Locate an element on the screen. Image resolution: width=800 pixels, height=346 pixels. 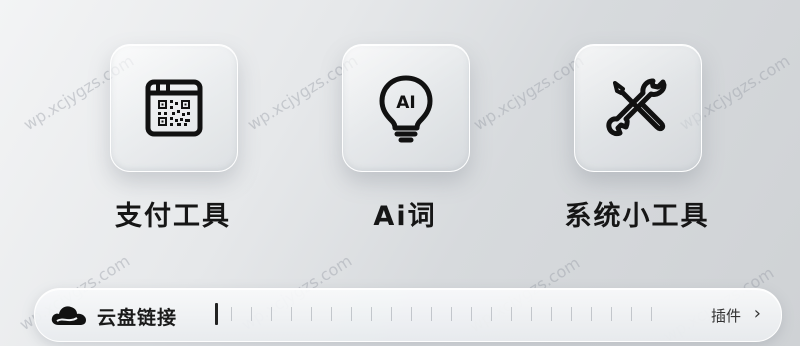
system-tools-label: 系统小工具 is located at coordinates (637, 216).